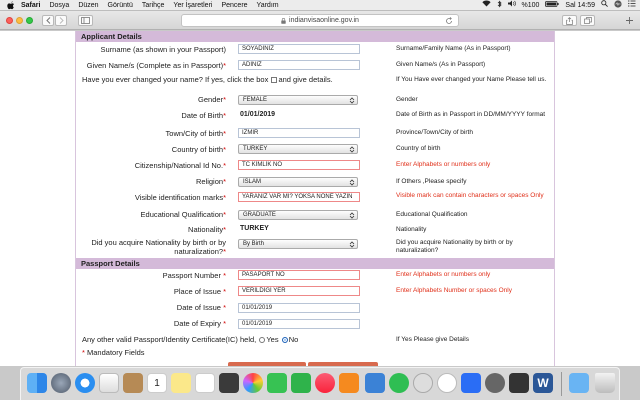 The image size is (640, 400). Describe the element at coordinates (447, 383) in the screenshot. I see `chat-icon` at that location.